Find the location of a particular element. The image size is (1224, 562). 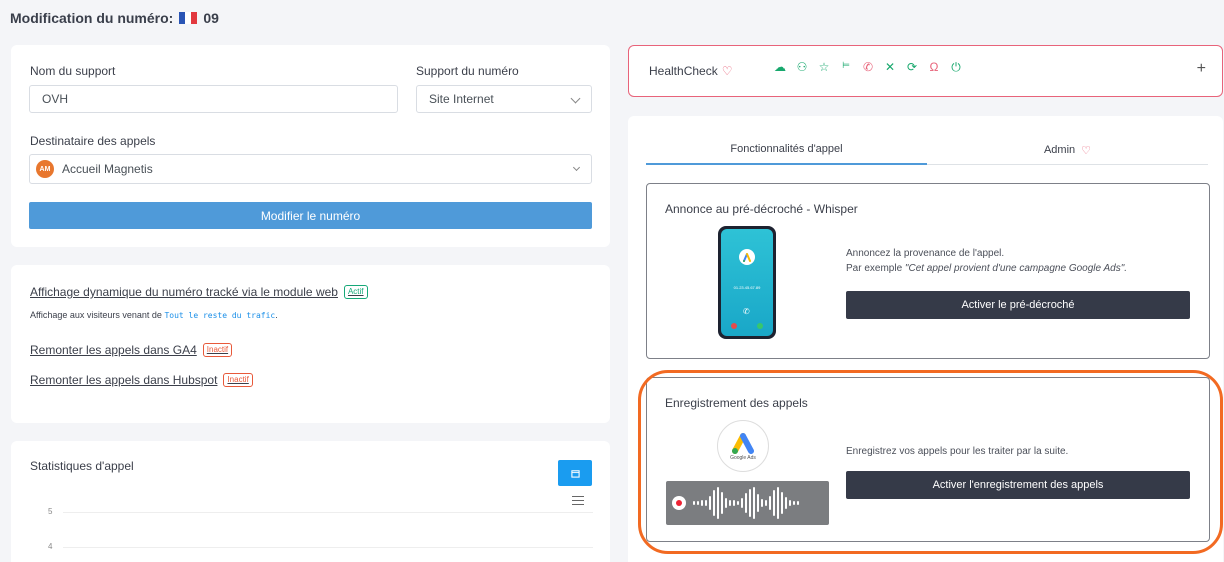

user-icon: ⚇ is located at coordinates (802, 67).